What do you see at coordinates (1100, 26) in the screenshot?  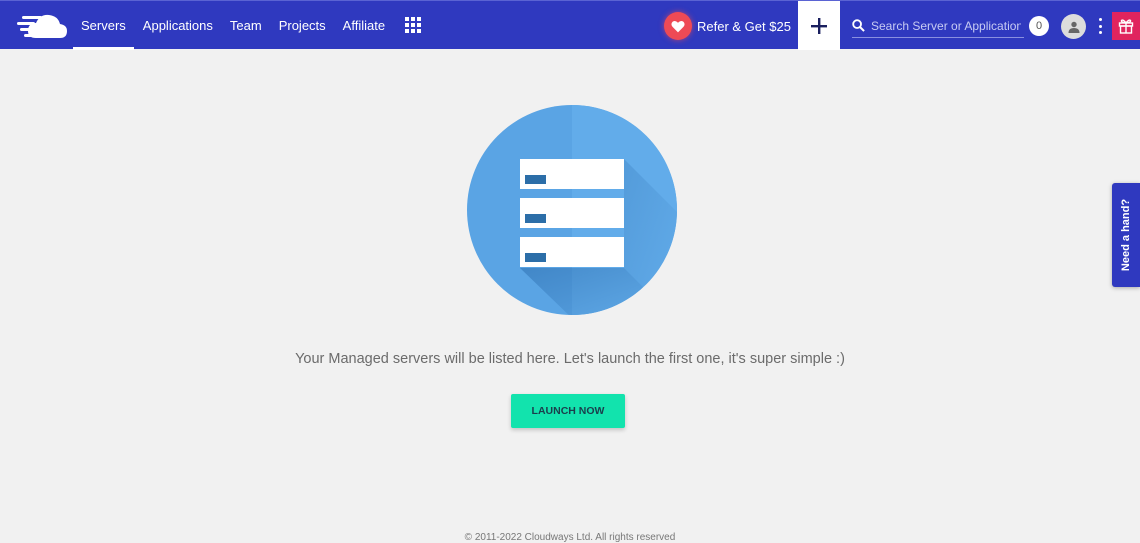 I see `more-options-icon` at bounding box center [1100, 26].